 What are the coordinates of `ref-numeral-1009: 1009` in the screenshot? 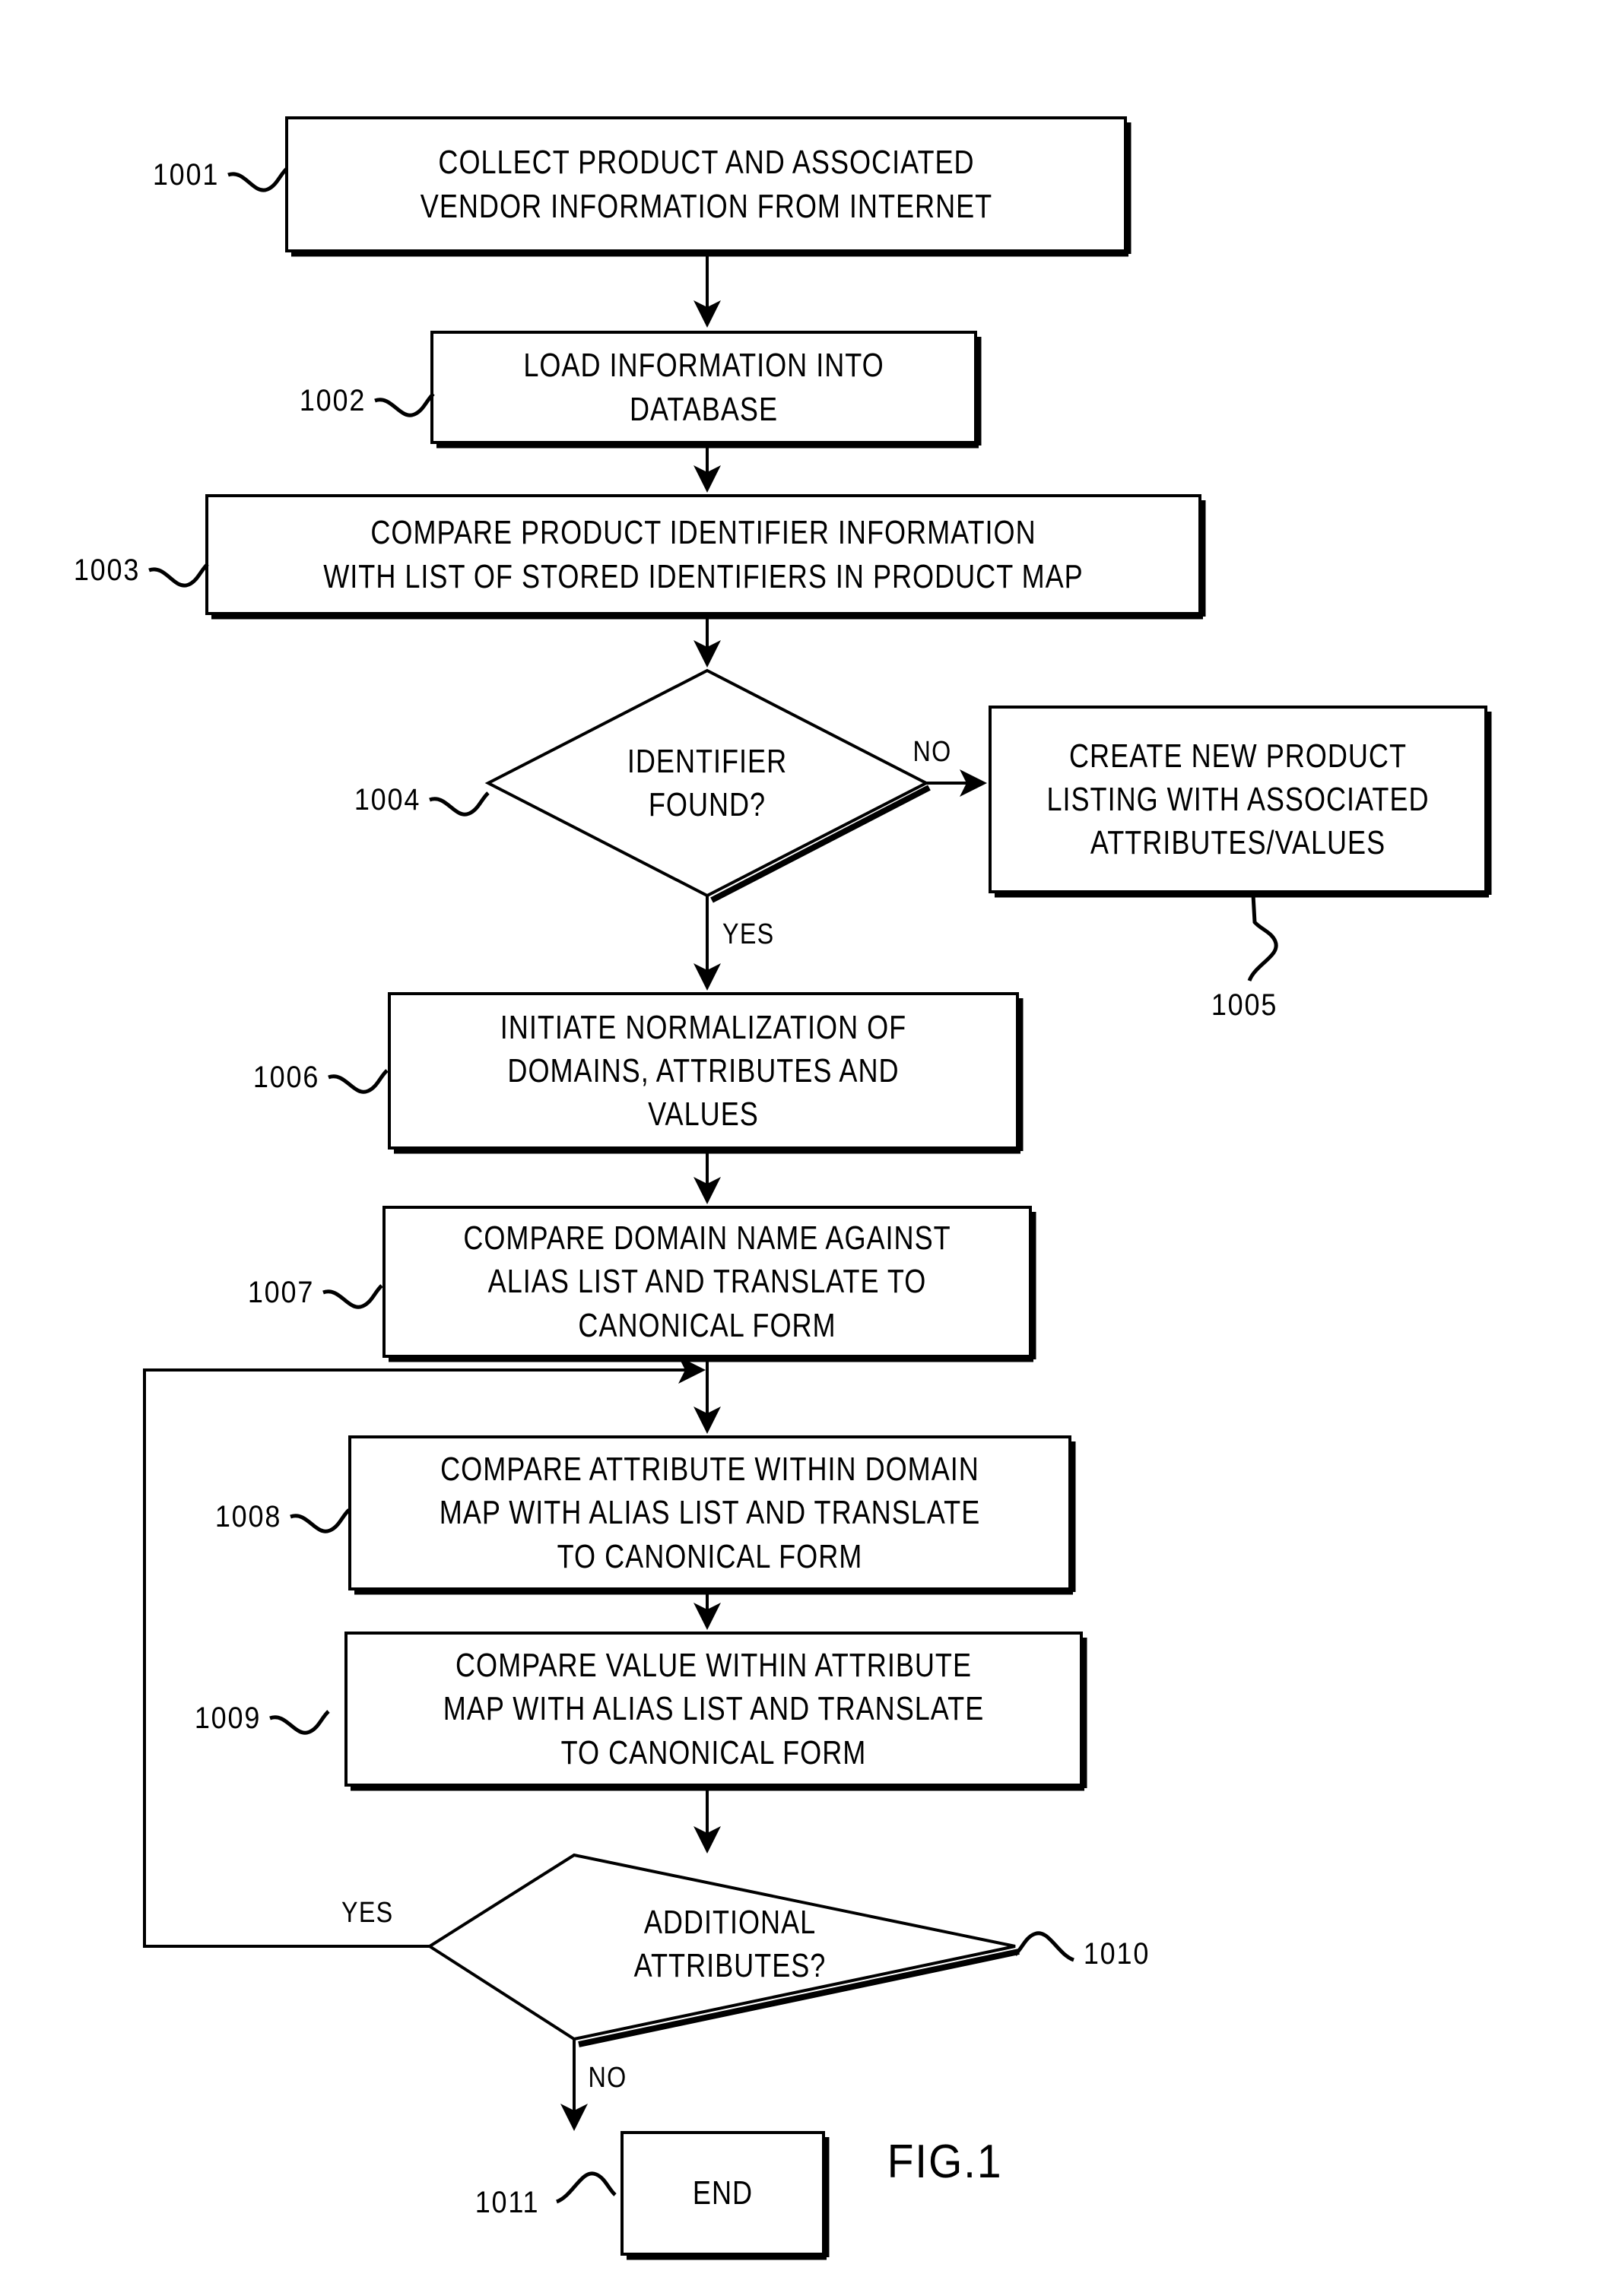 It's located at (228, 1718).